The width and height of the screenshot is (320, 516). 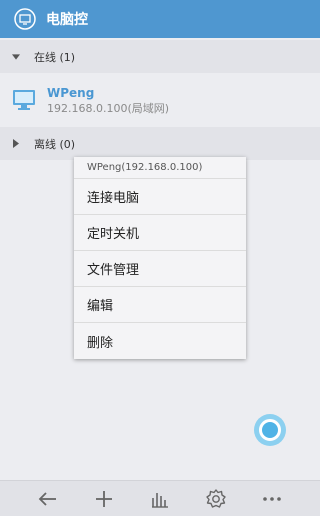 I want to click on menu-item-connect: 连接电脑, so click(x=160, y=197).